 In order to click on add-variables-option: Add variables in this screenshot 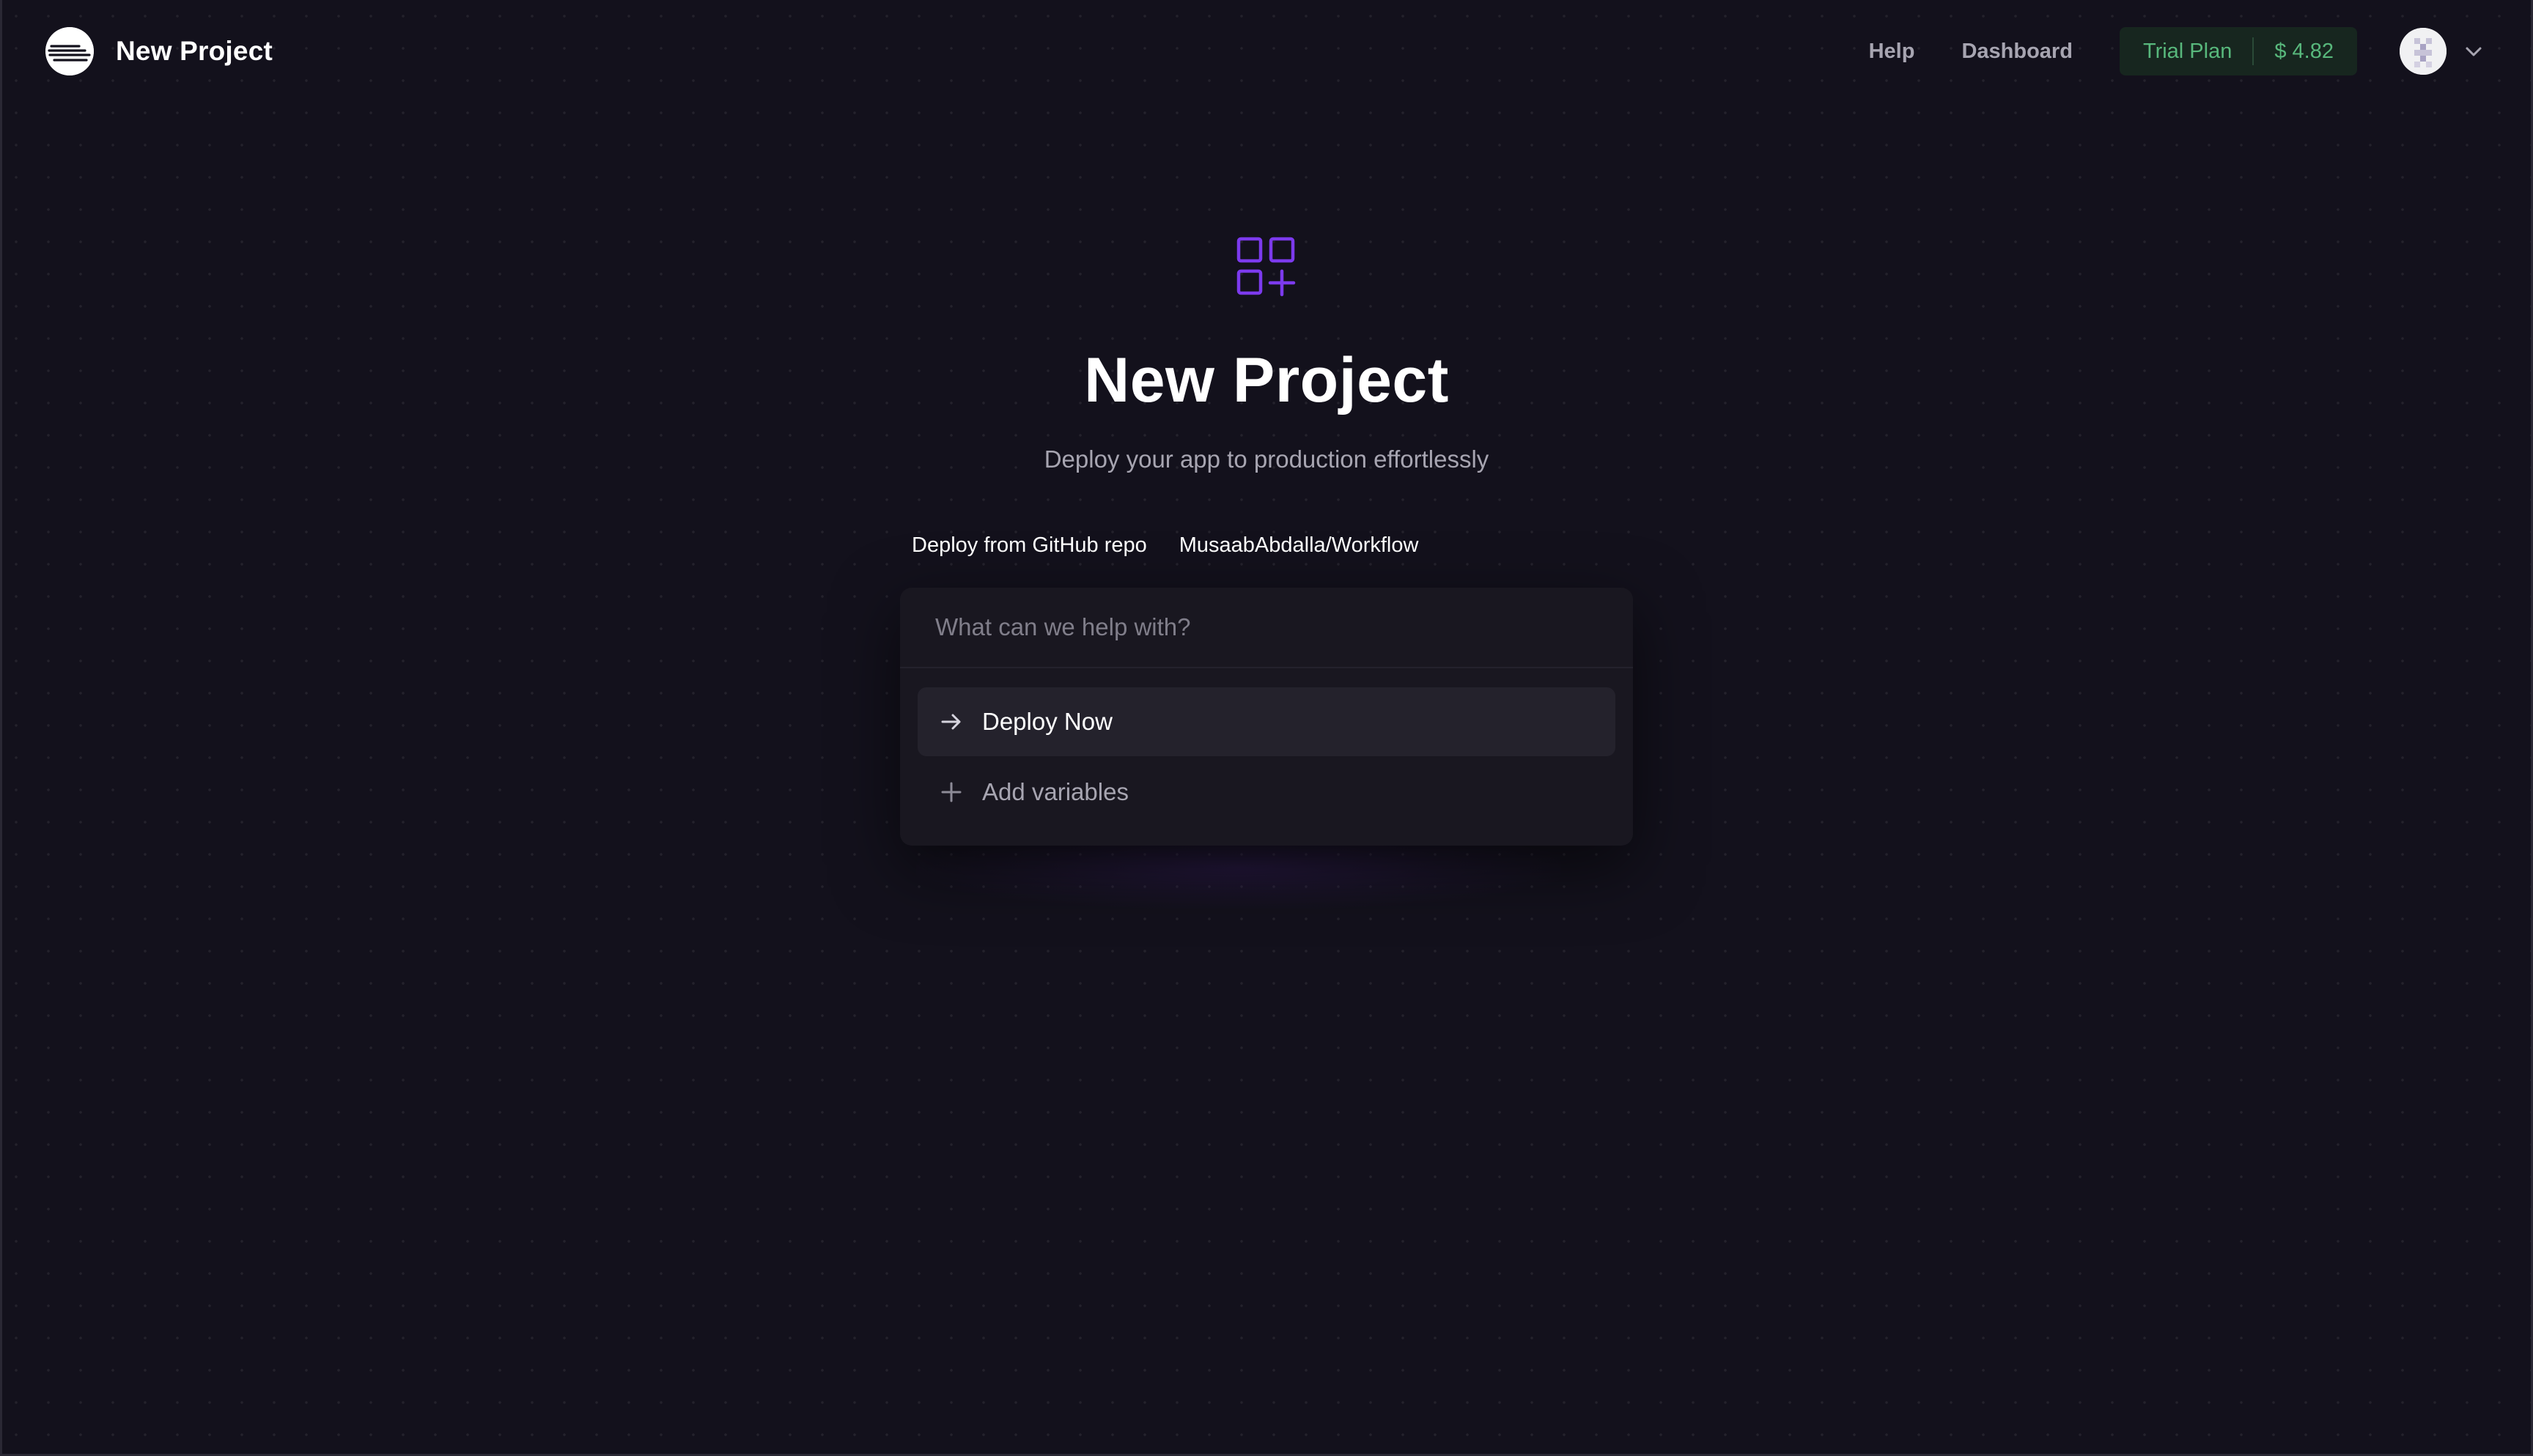, I will do `click(1266, 793)`.